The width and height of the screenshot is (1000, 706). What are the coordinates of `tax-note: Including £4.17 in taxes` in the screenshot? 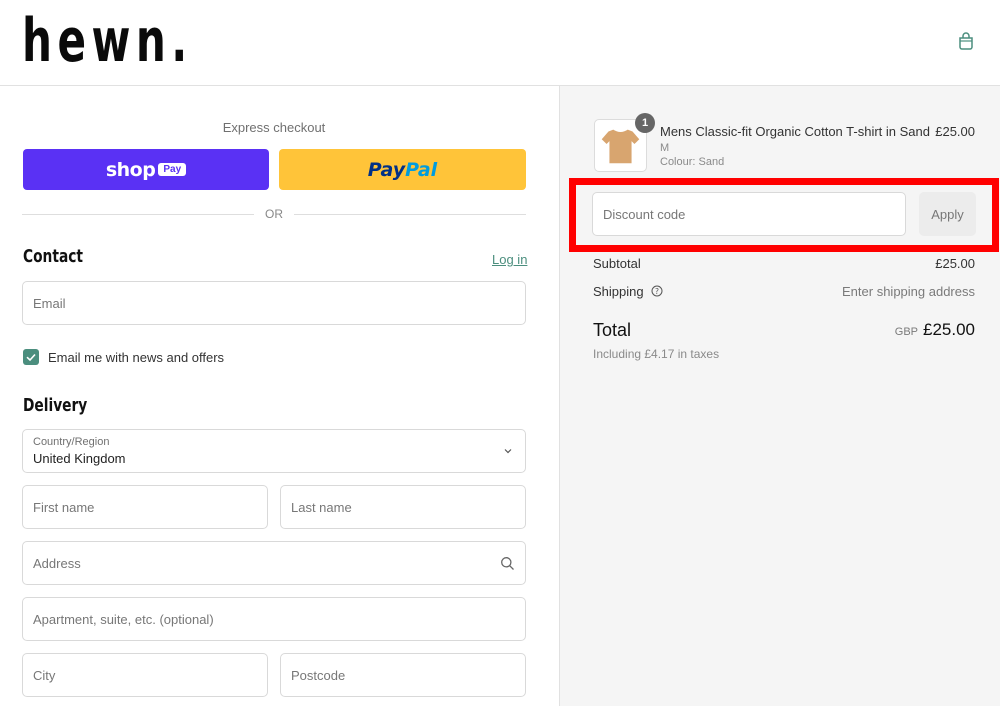 It's located at (656, 354).